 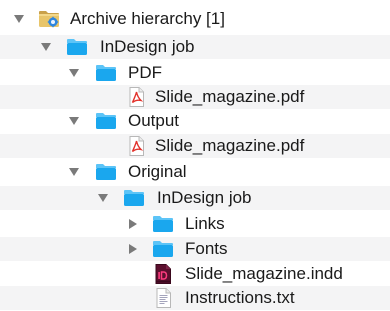 What do you see at coordinates (195, 121) in the screenshot?
I see `tree-row-output: Output` at bounding box center [195, 121].